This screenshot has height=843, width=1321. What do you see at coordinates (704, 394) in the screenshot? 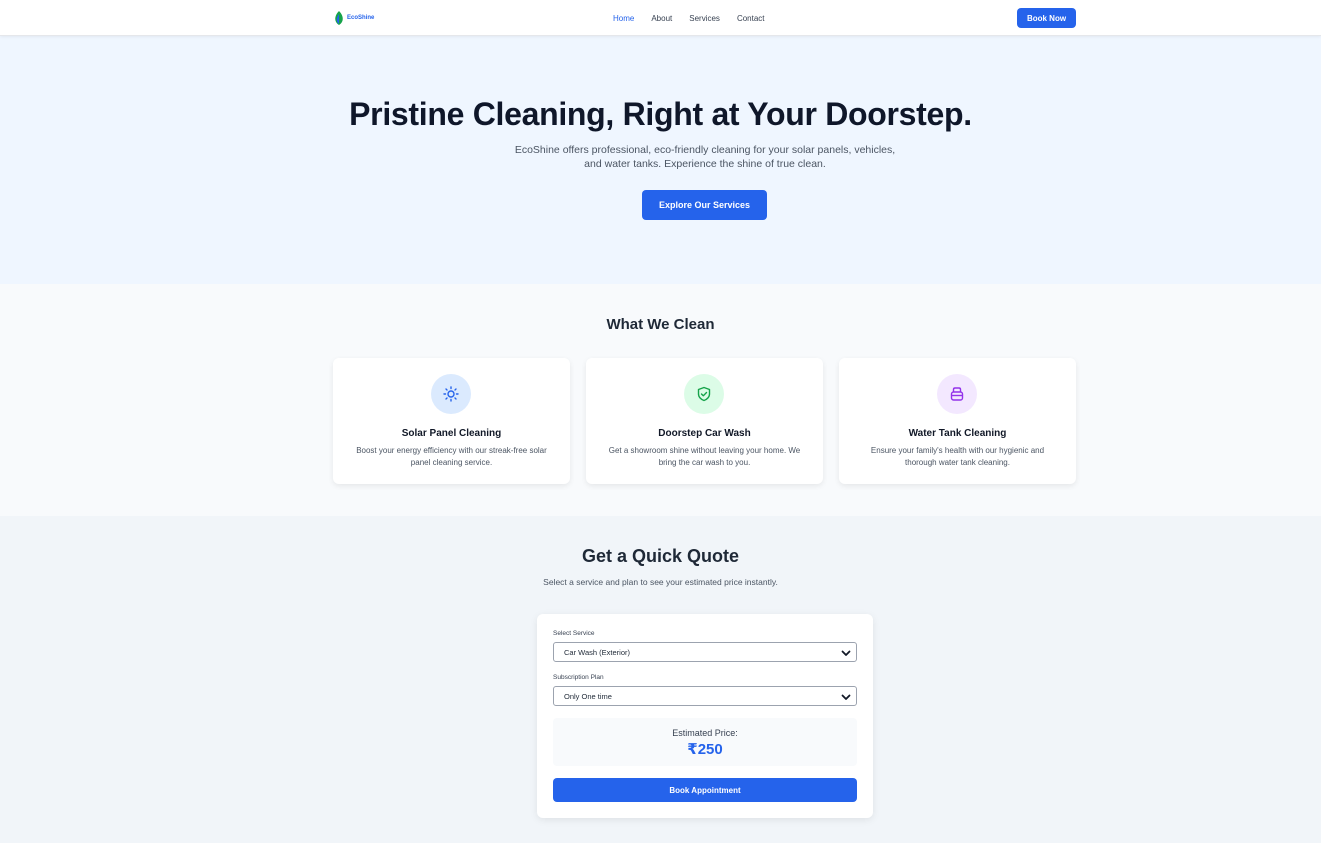
I see `shield-check-icon` at bounding box center [704, 394].